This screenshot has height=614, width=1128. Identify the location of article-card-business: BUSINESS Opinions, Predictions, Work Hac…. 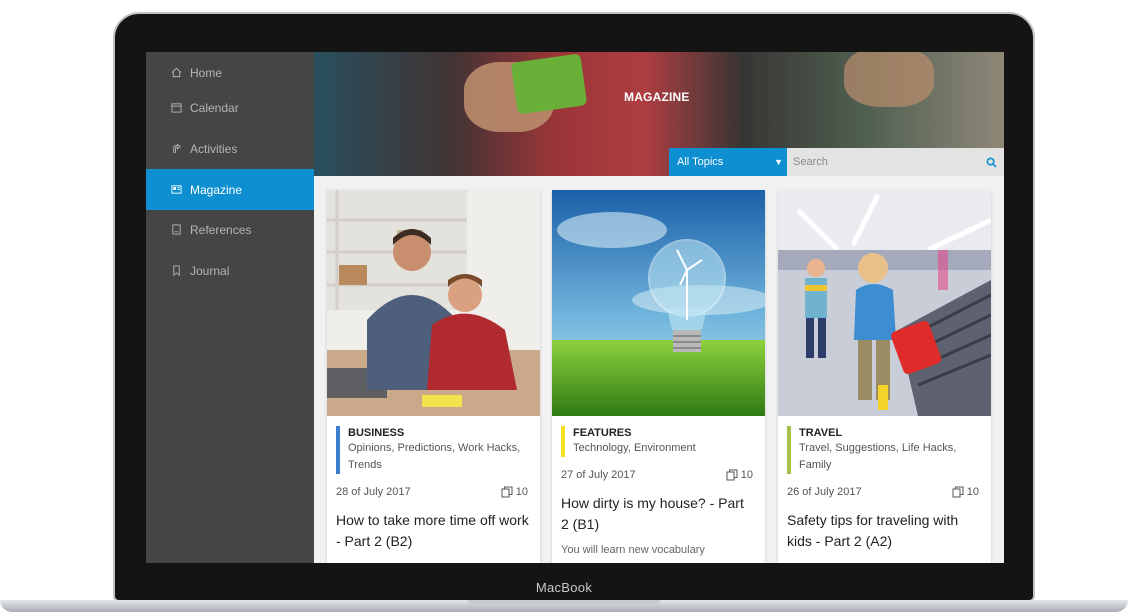
(433, 376).